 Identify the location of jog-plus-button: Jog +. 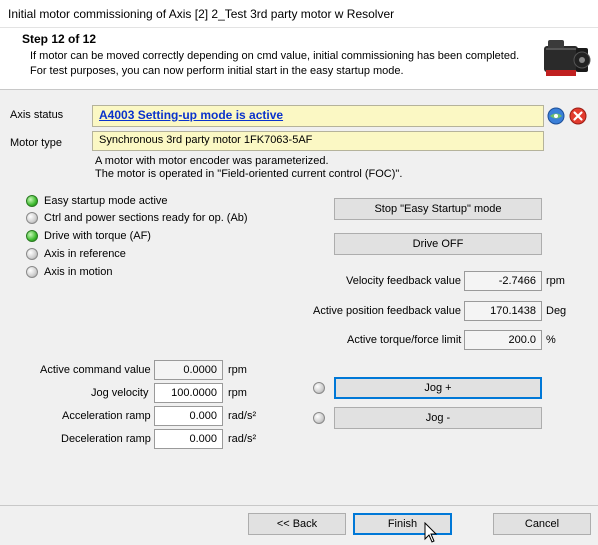
(438, 388).